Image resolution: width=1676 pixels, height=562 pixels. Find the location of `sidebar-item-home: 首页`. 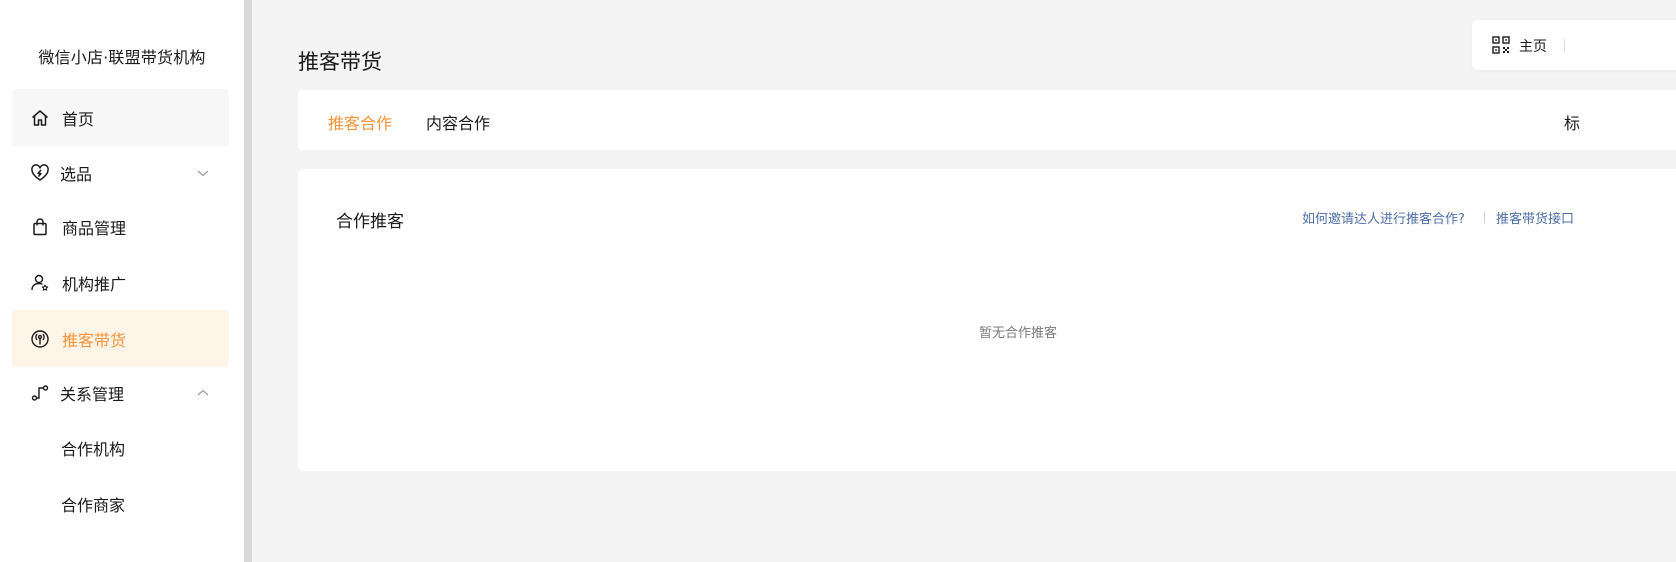

sidebar-item-home: 首页 is located at coordinates (120, 117).